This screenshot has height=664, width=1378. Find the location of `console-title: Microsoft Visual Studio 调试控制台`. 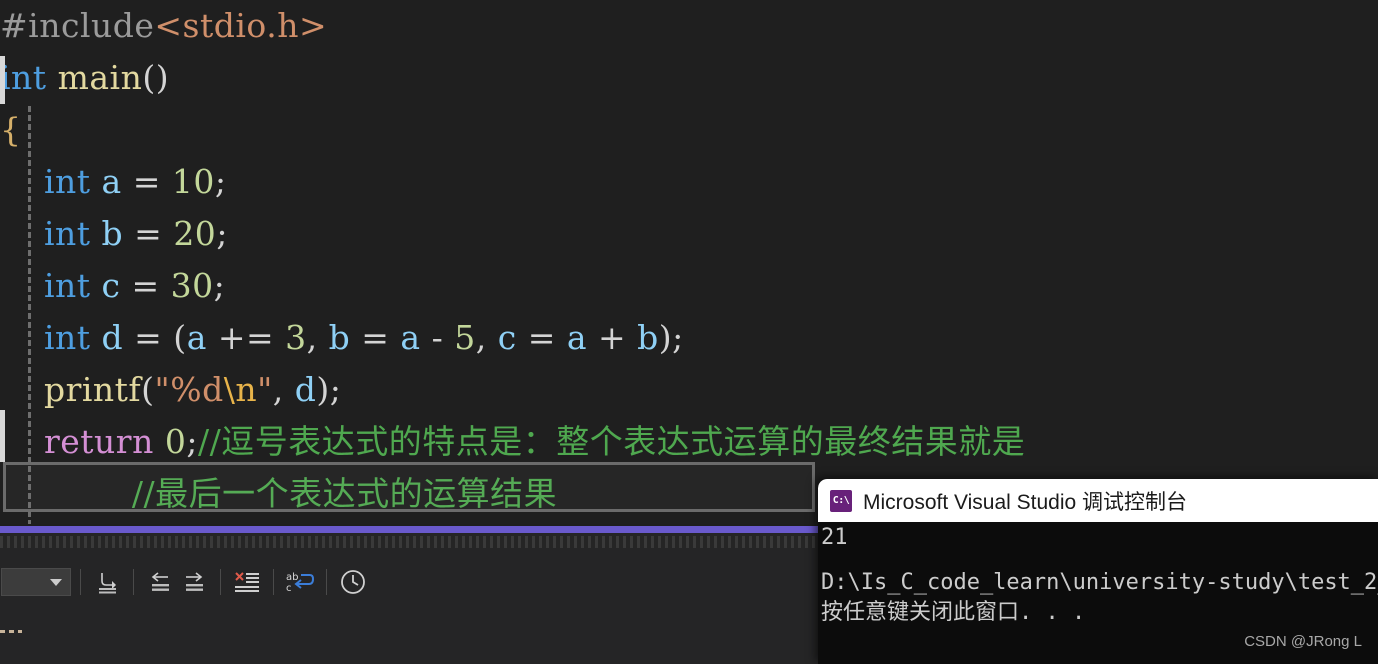

console-title: Microsoft Visual Studio 调试控制台 is located at coordinates (1025, 502).